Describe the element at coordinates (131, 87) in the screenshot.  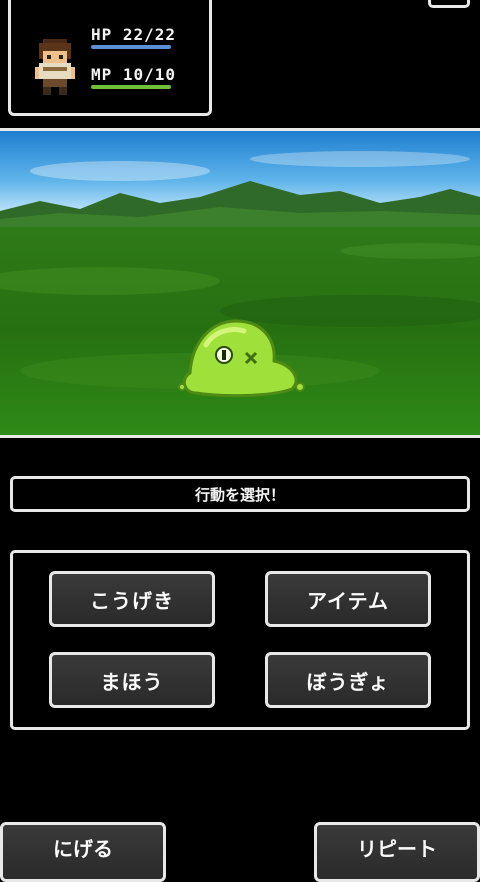
I see `mp-bar` at that location.